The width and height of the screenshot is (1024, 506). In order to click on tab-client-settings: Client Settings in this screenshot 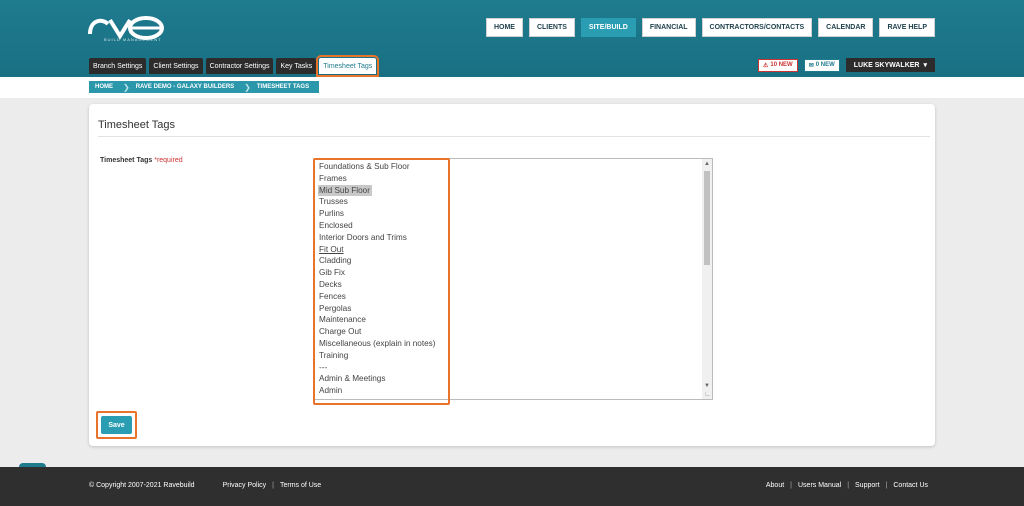, I will do `click(176, 66)`.